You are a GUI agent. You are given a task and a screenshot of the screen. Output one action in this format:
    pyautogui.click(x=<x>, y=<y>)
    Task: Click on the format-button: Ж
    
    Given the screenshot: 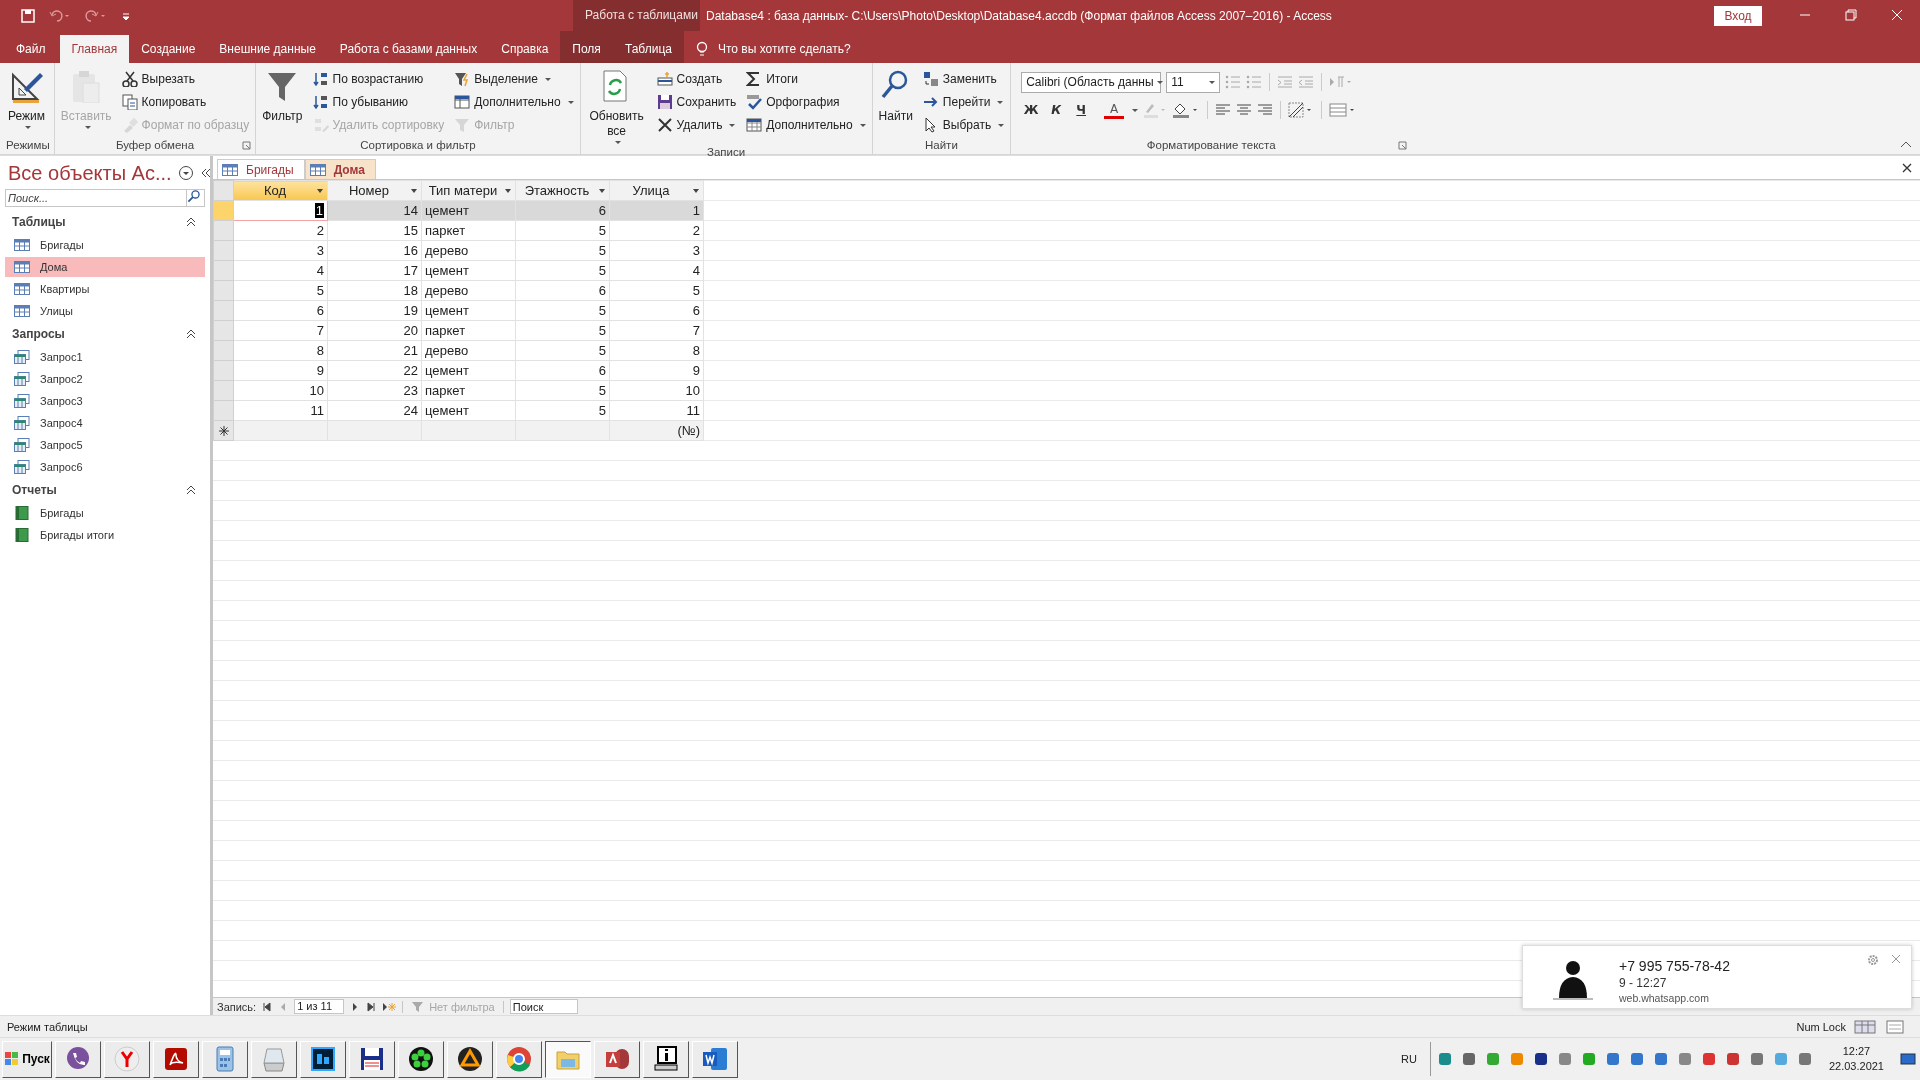 What is the action you would take?
    pyautogui.click(x=1031, y=110)
    